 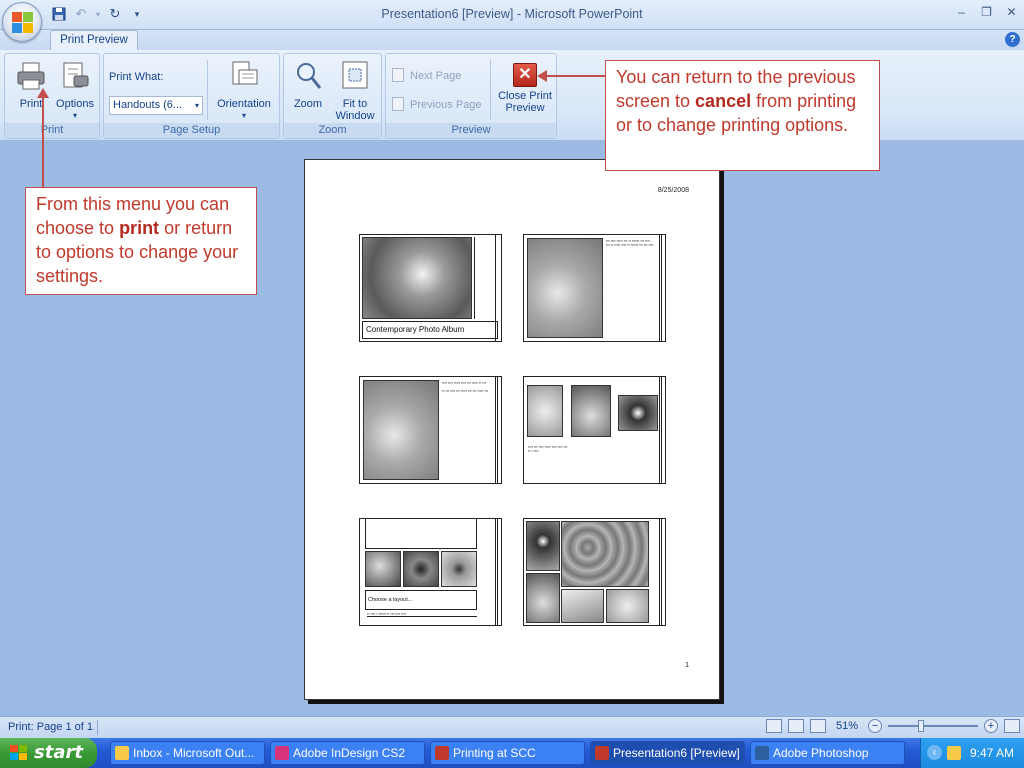 I want to click on zoom-in-icon: +, so click(x=991, y=726).